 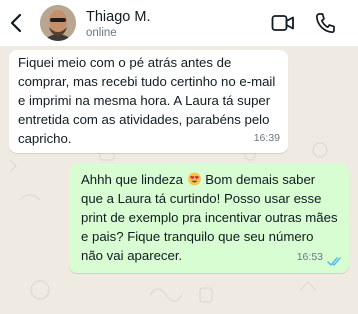 What do you see at coordinates (179, 23) in the screenshot?
I see `chat-header: Thiago M. online` at bounding box center [179, 23].